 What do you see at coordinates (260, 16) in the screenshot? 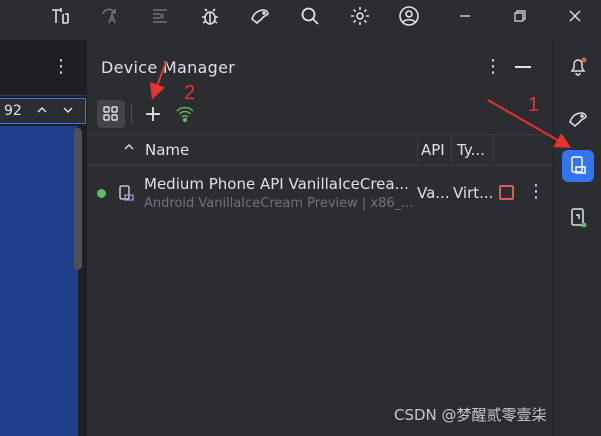
I see `profiler-icon` at bounding box center [260, 16].